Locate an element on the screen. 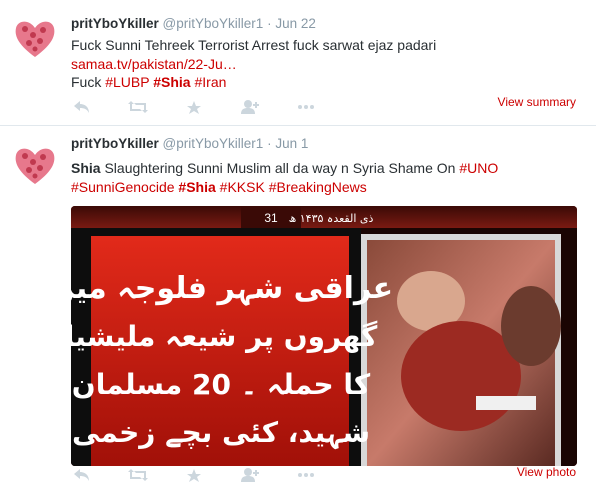  text-prefix: Fuck is located at coordinates (88, 82).